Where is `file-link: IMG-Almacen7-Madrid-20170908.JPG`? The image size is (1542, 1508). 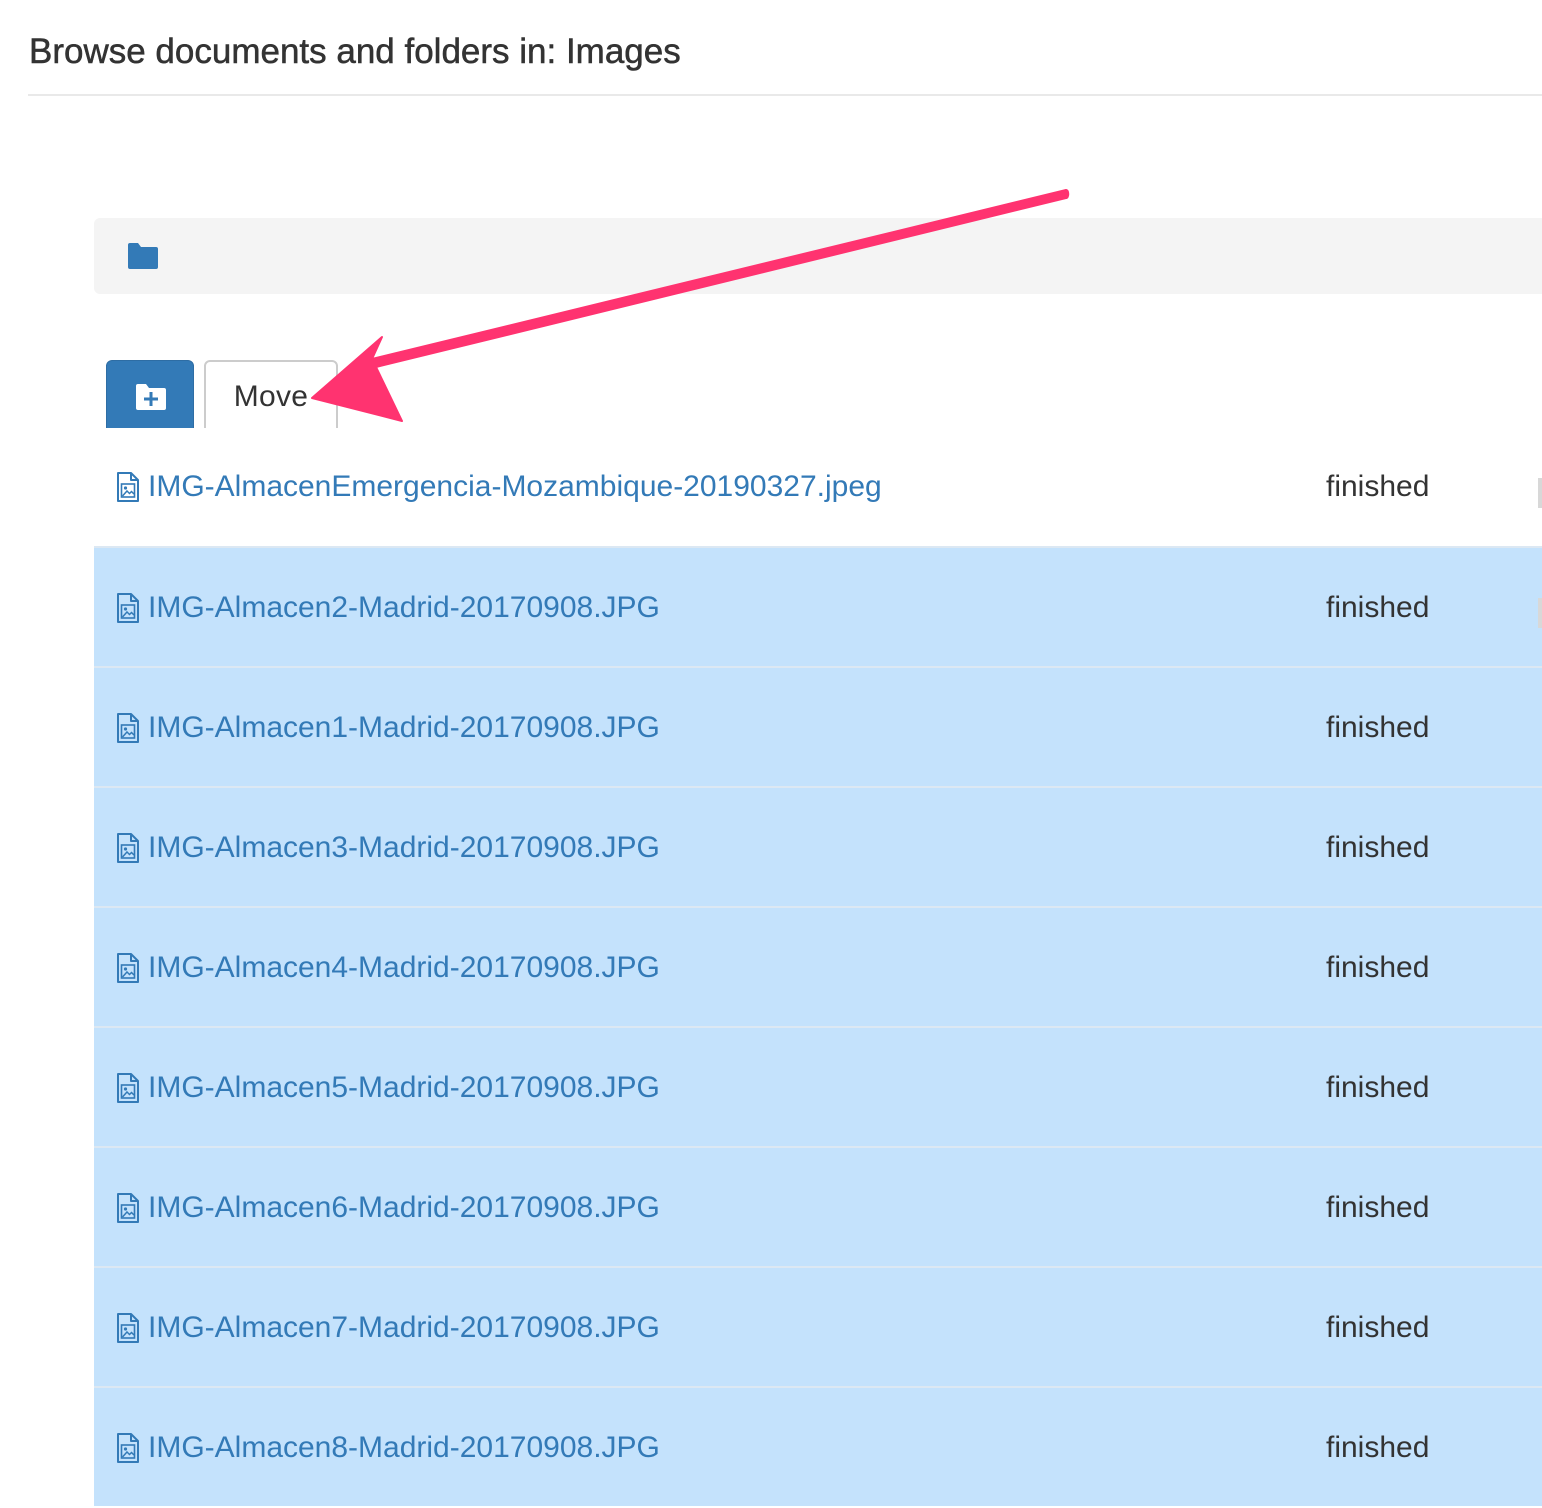 file-link: IMG-Almacen7-Madrid-20170908.JPG is located at coordinates (388, 1328).